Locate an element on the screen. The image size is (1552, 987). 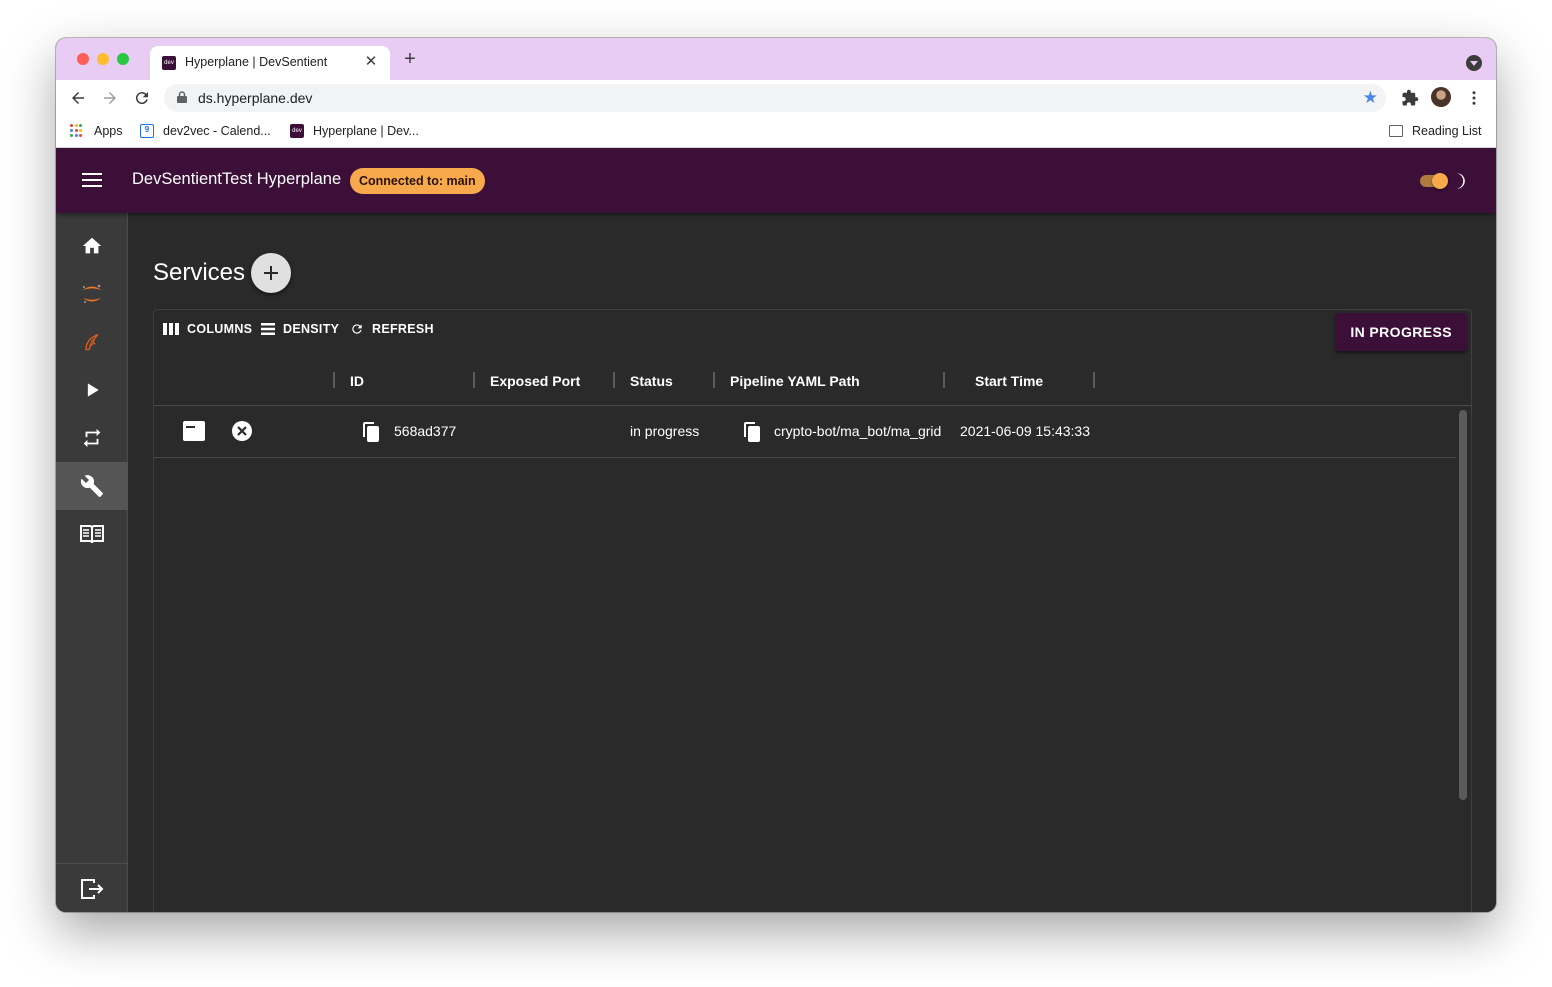
sidebar-item-pipelines is located at coordinates (92, 438).